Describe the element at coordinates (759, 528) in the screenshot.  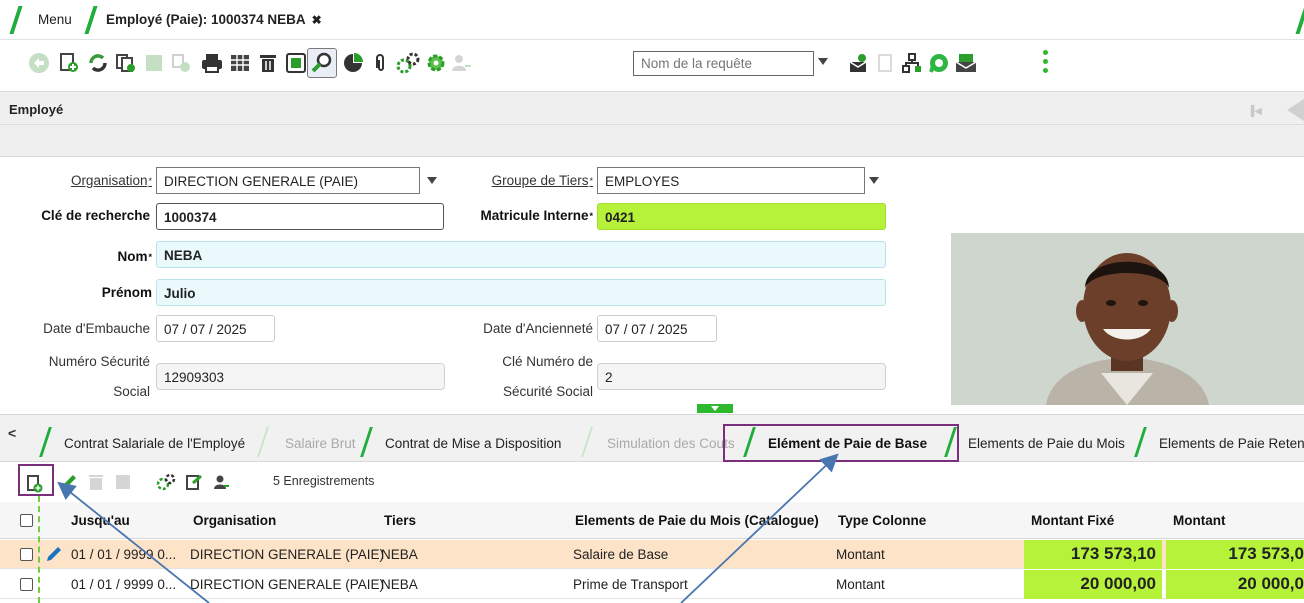
I see `arrow-to-tab` at that location.